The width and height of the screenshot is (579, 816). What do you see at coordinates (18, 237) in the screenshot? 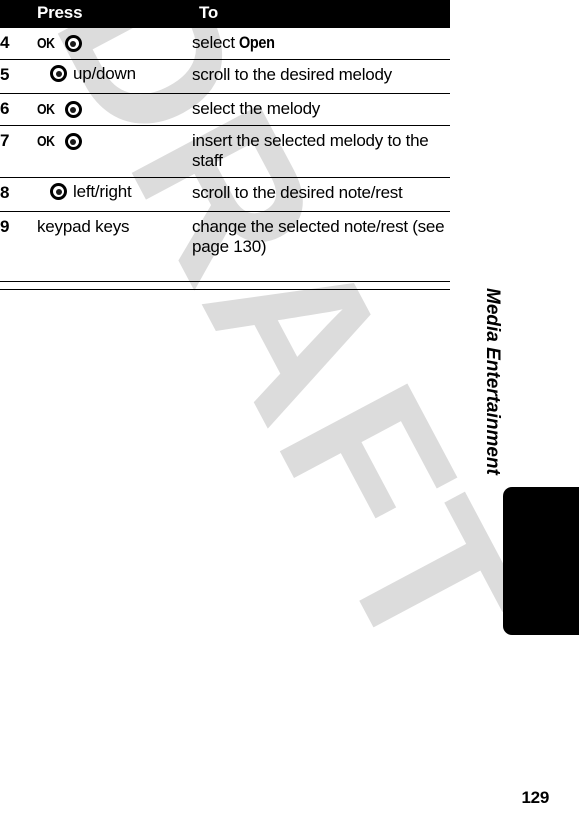
I see `step-number: 9` at bounding box center [18, 237].